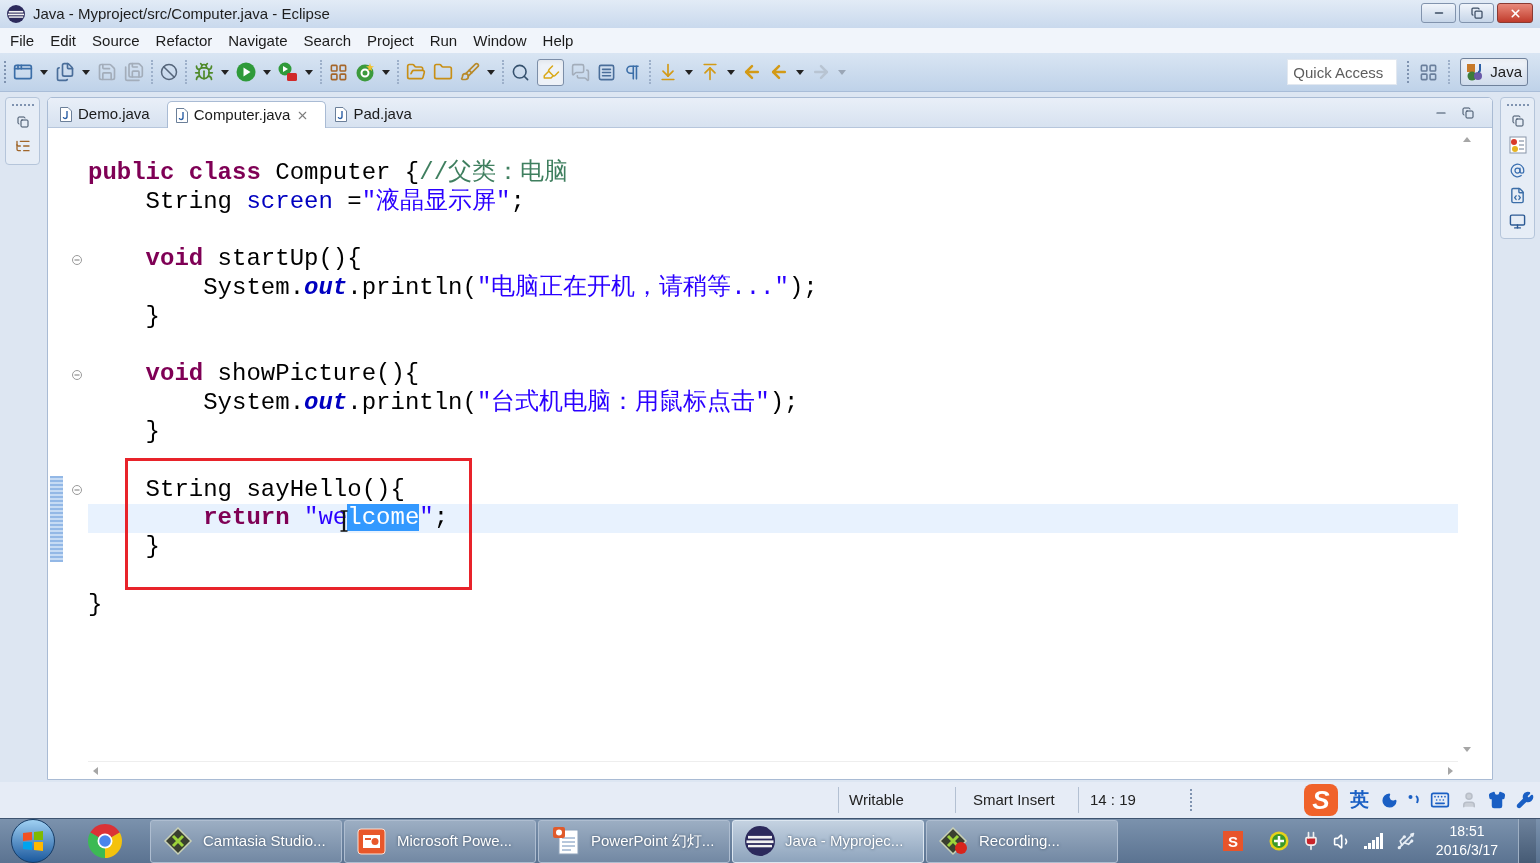 This screenshot has height=863, width=1540. What do you see at coordinates (558, 40) in the screenshot?
I see `menu-item: Help` at bounding box center [558, 40].